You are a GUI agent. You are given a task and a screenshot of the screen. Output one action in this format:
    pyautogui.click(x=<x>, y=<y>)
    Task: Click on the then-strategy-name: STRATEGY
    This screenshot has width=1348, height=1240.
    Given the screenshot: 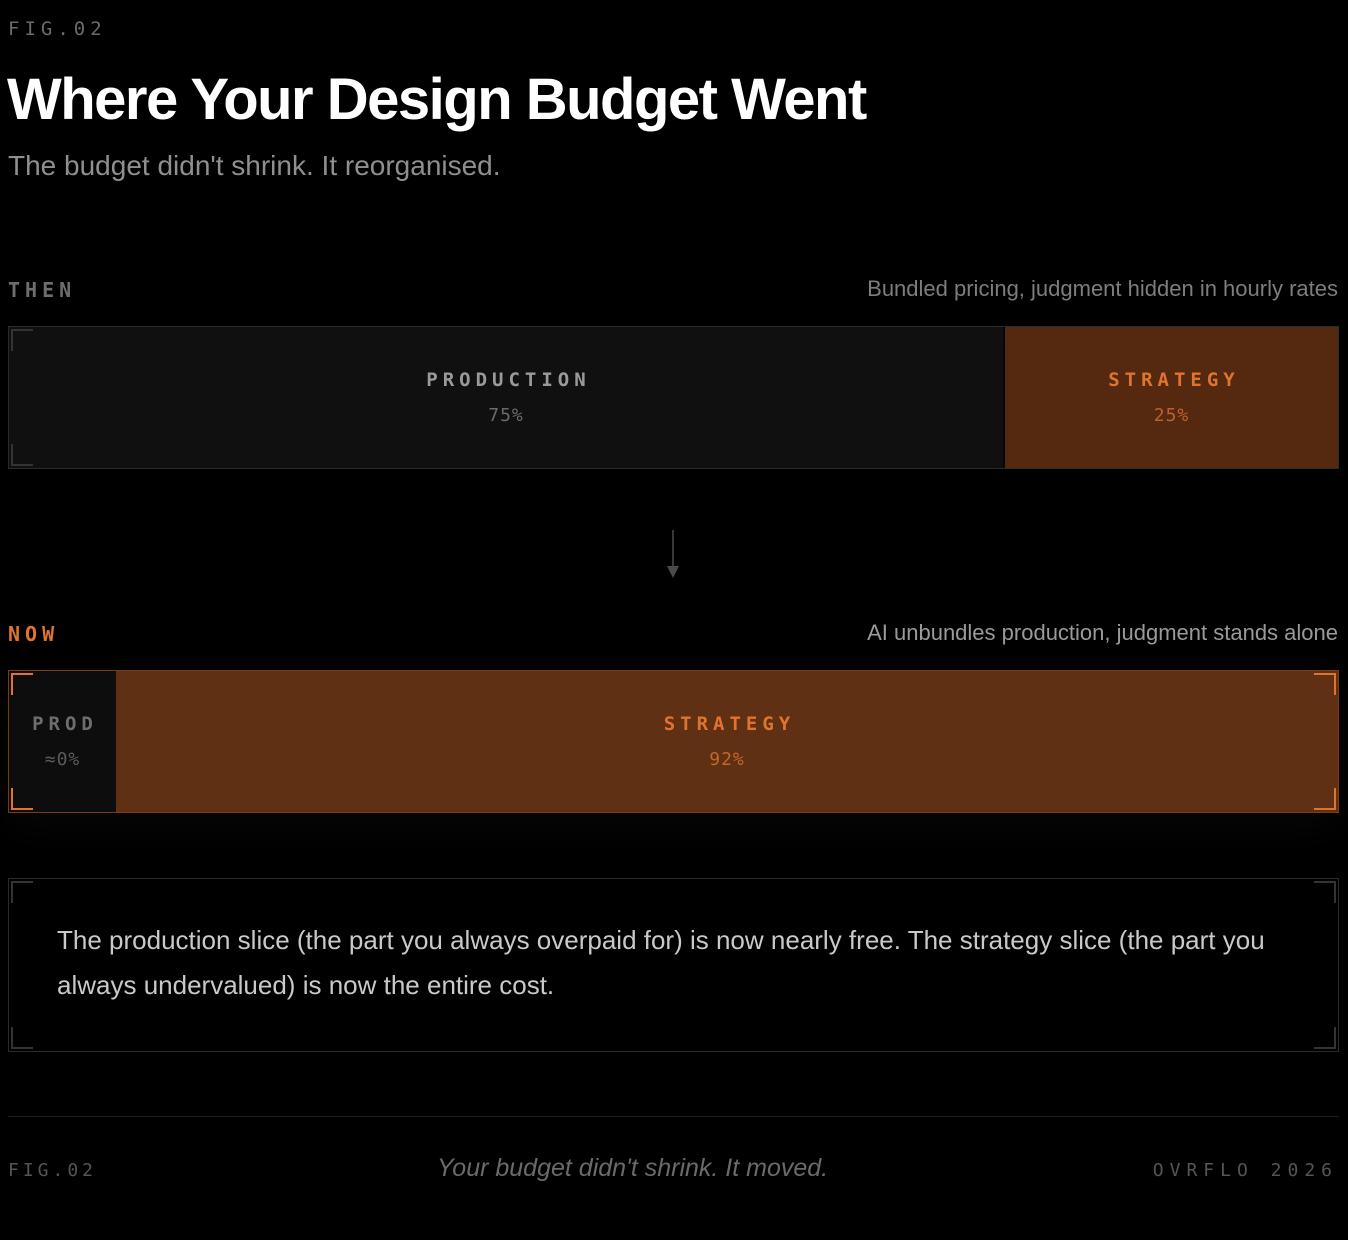 What is the action you would take?
    pyautogui.click(x=1174, y=380)
    